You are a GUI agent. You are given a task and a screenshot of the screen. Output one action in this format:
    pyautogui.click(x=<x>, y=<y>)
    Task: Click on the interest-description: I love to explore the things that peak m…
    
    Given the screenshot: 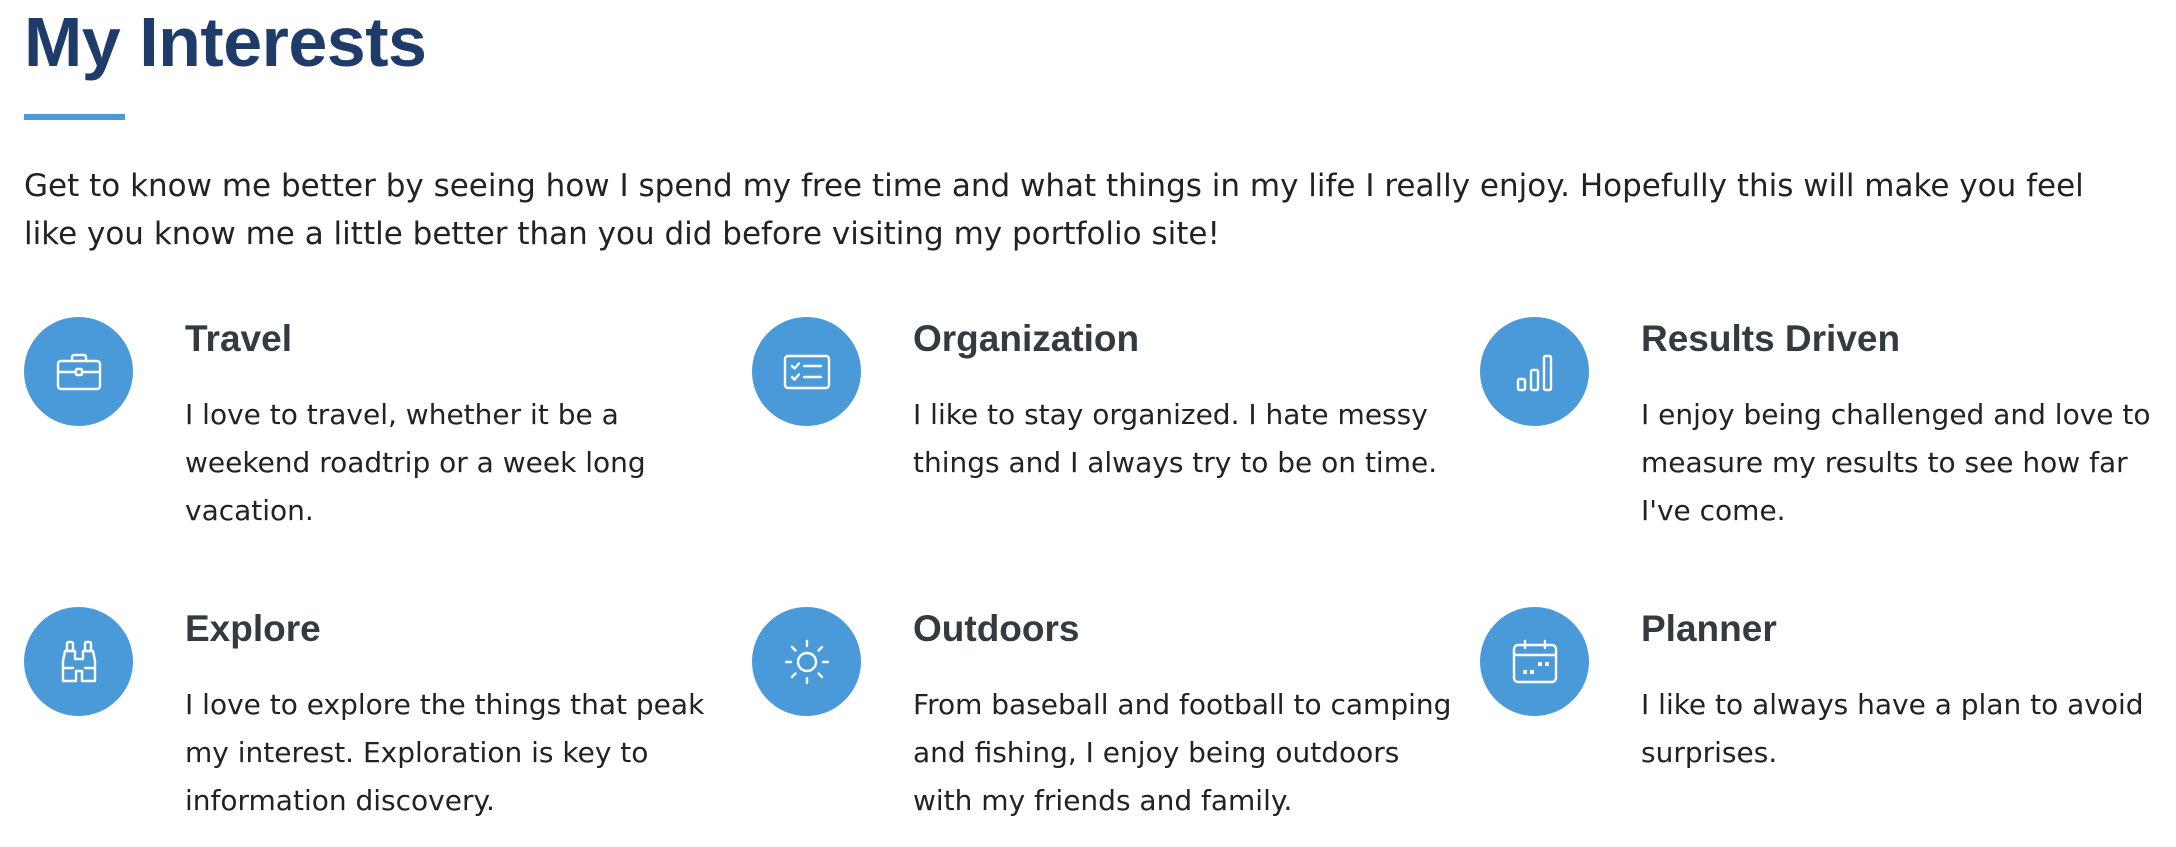 What is the action you would take?
    pyautogui.click(x=445, y=752)
    